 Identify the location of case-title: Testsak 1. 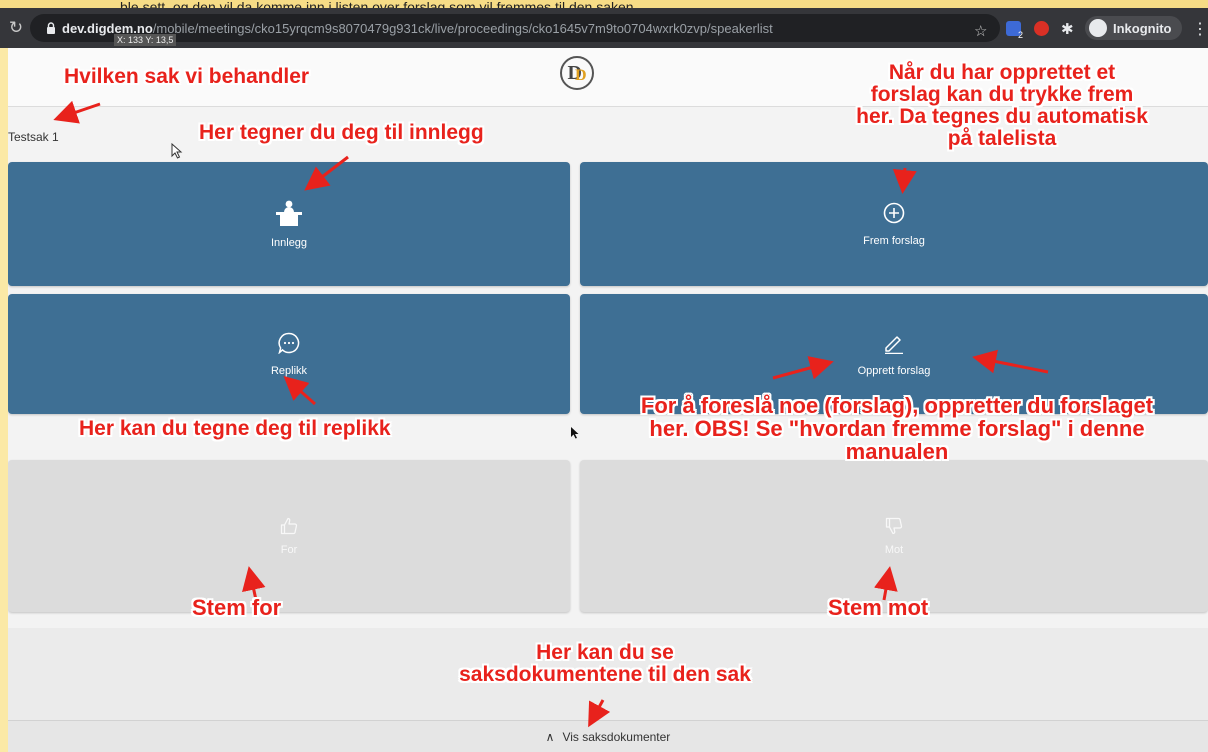
(33, 137).